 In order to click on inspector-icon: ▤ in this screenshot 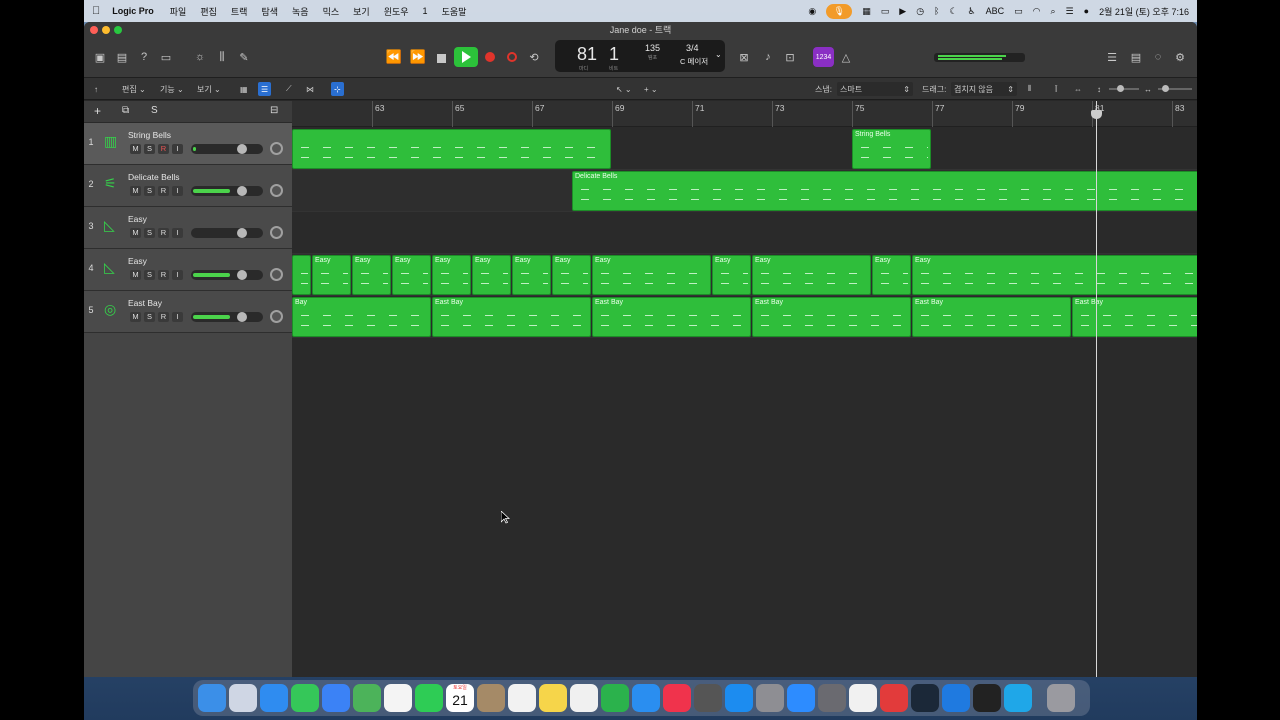, I will do `click(122, 57)`.